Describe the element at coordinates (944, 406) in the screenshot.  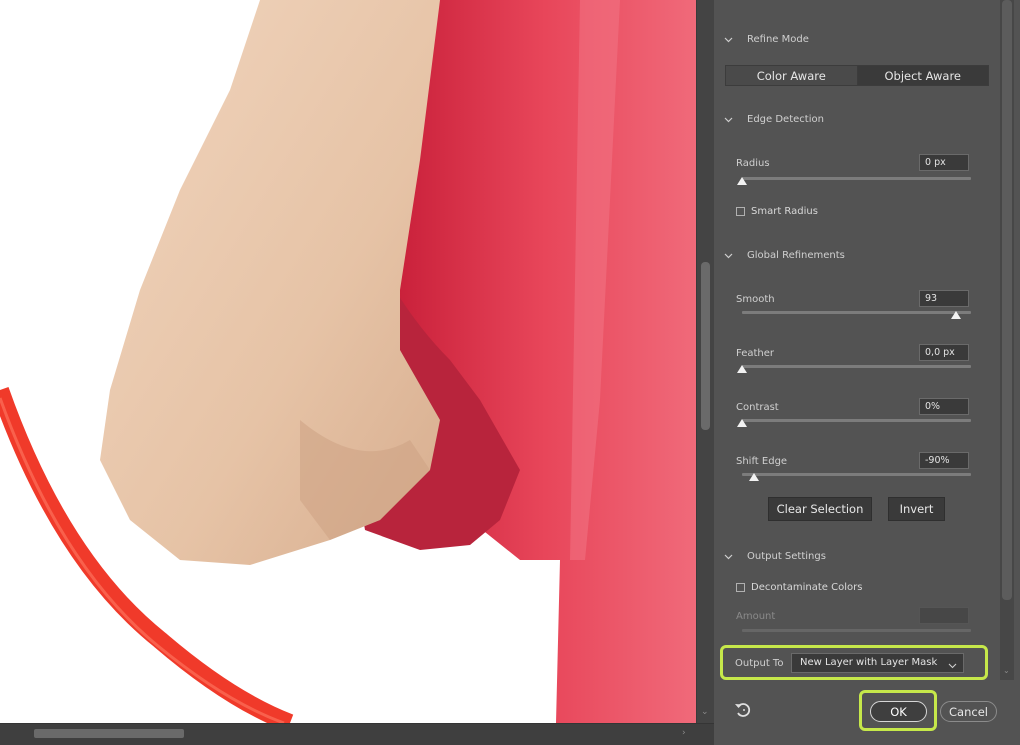
I see `contrast-field: 0%` at that location.